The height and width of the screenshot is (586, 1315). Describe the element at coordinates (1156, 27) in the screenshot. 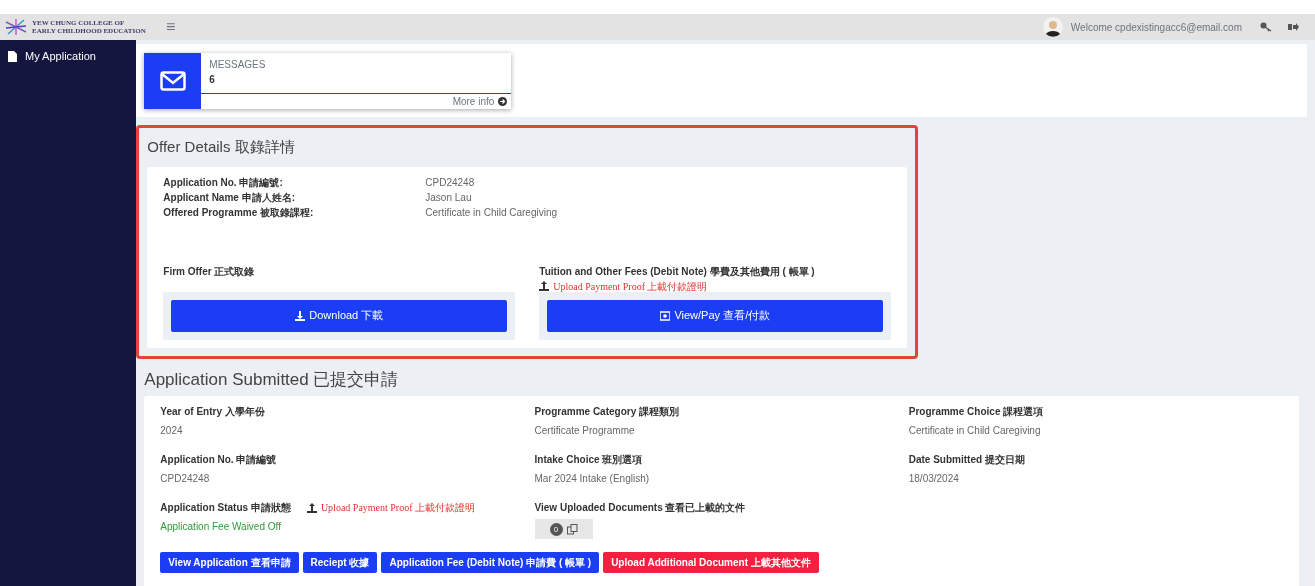

I see `welcome-text: Welcome cpdexistingacc6@email.com` at that location.